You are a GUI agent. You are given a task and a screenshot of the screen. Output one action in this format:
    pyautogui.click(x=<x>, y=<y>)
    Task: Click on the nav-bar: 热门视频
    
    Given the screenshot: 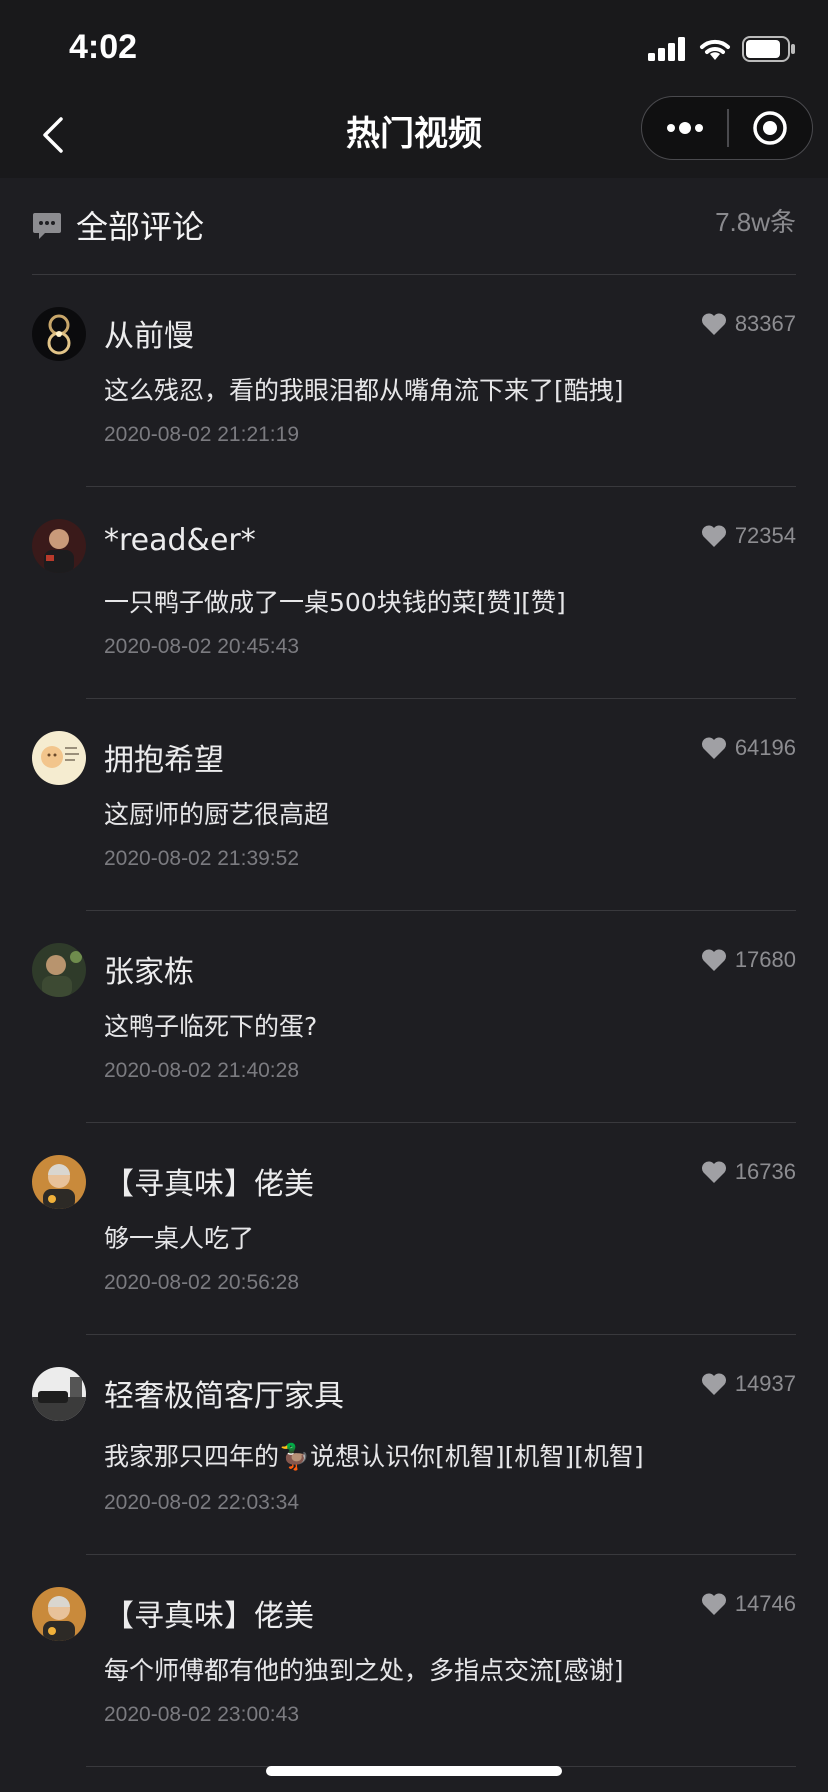 What is the action you would take?
    pyautogui.click(x=414, y=137)
    